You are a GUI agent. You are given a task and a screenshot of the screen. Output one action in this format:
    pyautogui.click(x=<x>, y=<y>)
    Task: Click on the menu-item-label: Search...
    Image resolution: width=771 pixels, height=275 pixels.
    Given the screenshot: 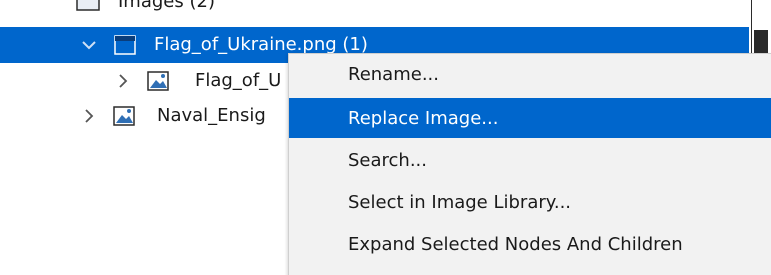 What is the action you would take?
    pyautogui.click(x=388, y=160)
    